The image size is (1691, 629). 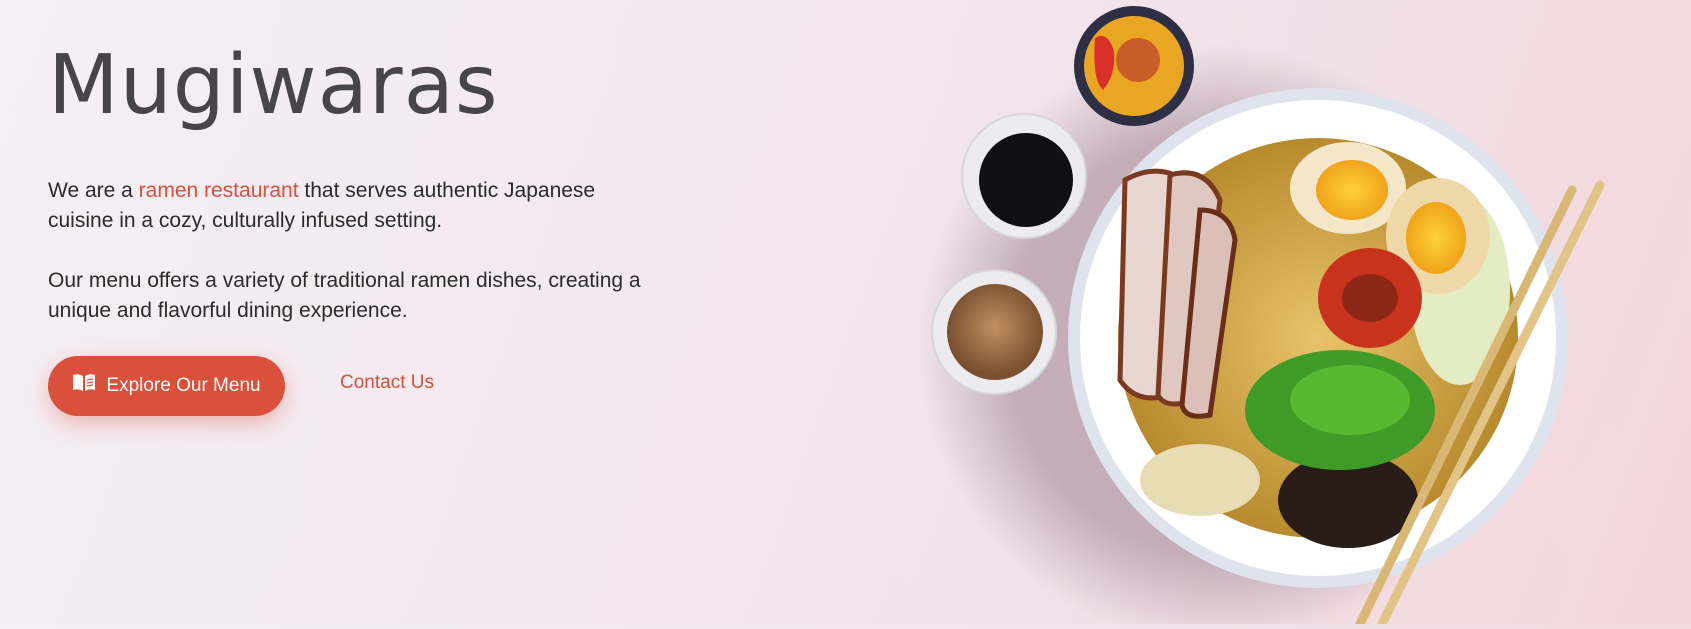 What do you see at coordinates (183, 385) in the screenshot?
I see `explore-menu-label: Explore Our Menu` at bounding box center [183, 385].